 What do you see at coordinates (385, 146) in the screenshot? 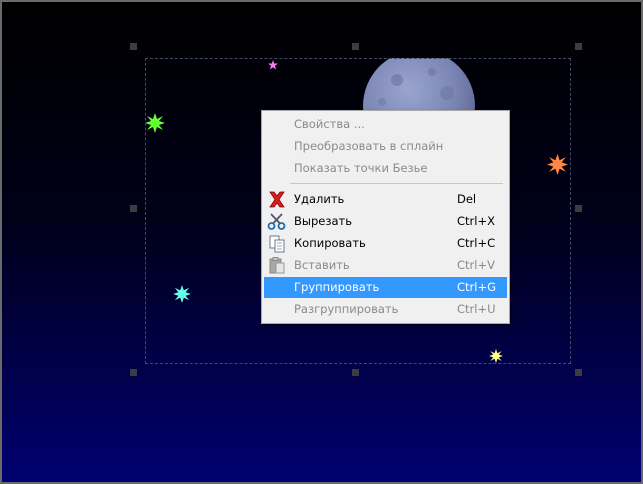
I see `menu-item-convert-to-spline: Преобразовать в сплайн` at bounding box center [385, 146].